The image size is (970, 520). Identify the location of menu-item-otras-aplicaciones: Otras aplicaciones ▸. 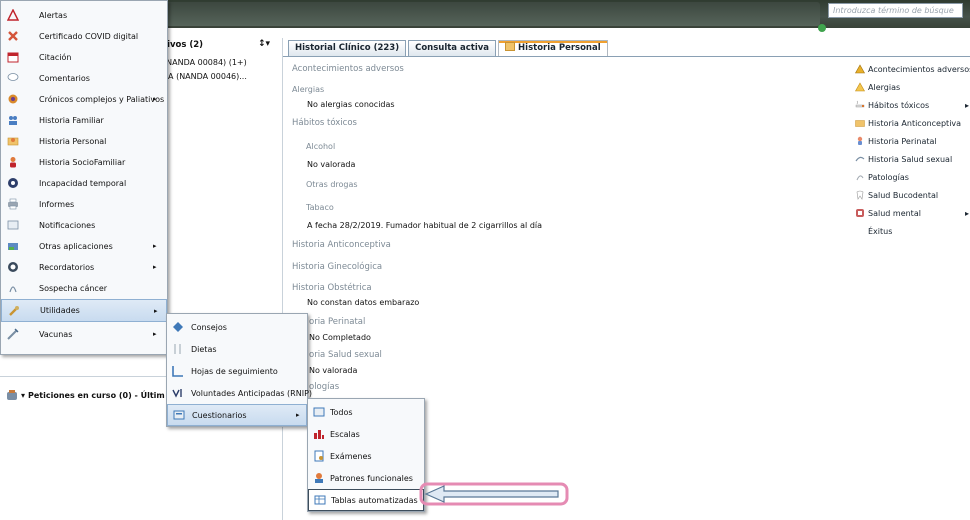
(84, 246).